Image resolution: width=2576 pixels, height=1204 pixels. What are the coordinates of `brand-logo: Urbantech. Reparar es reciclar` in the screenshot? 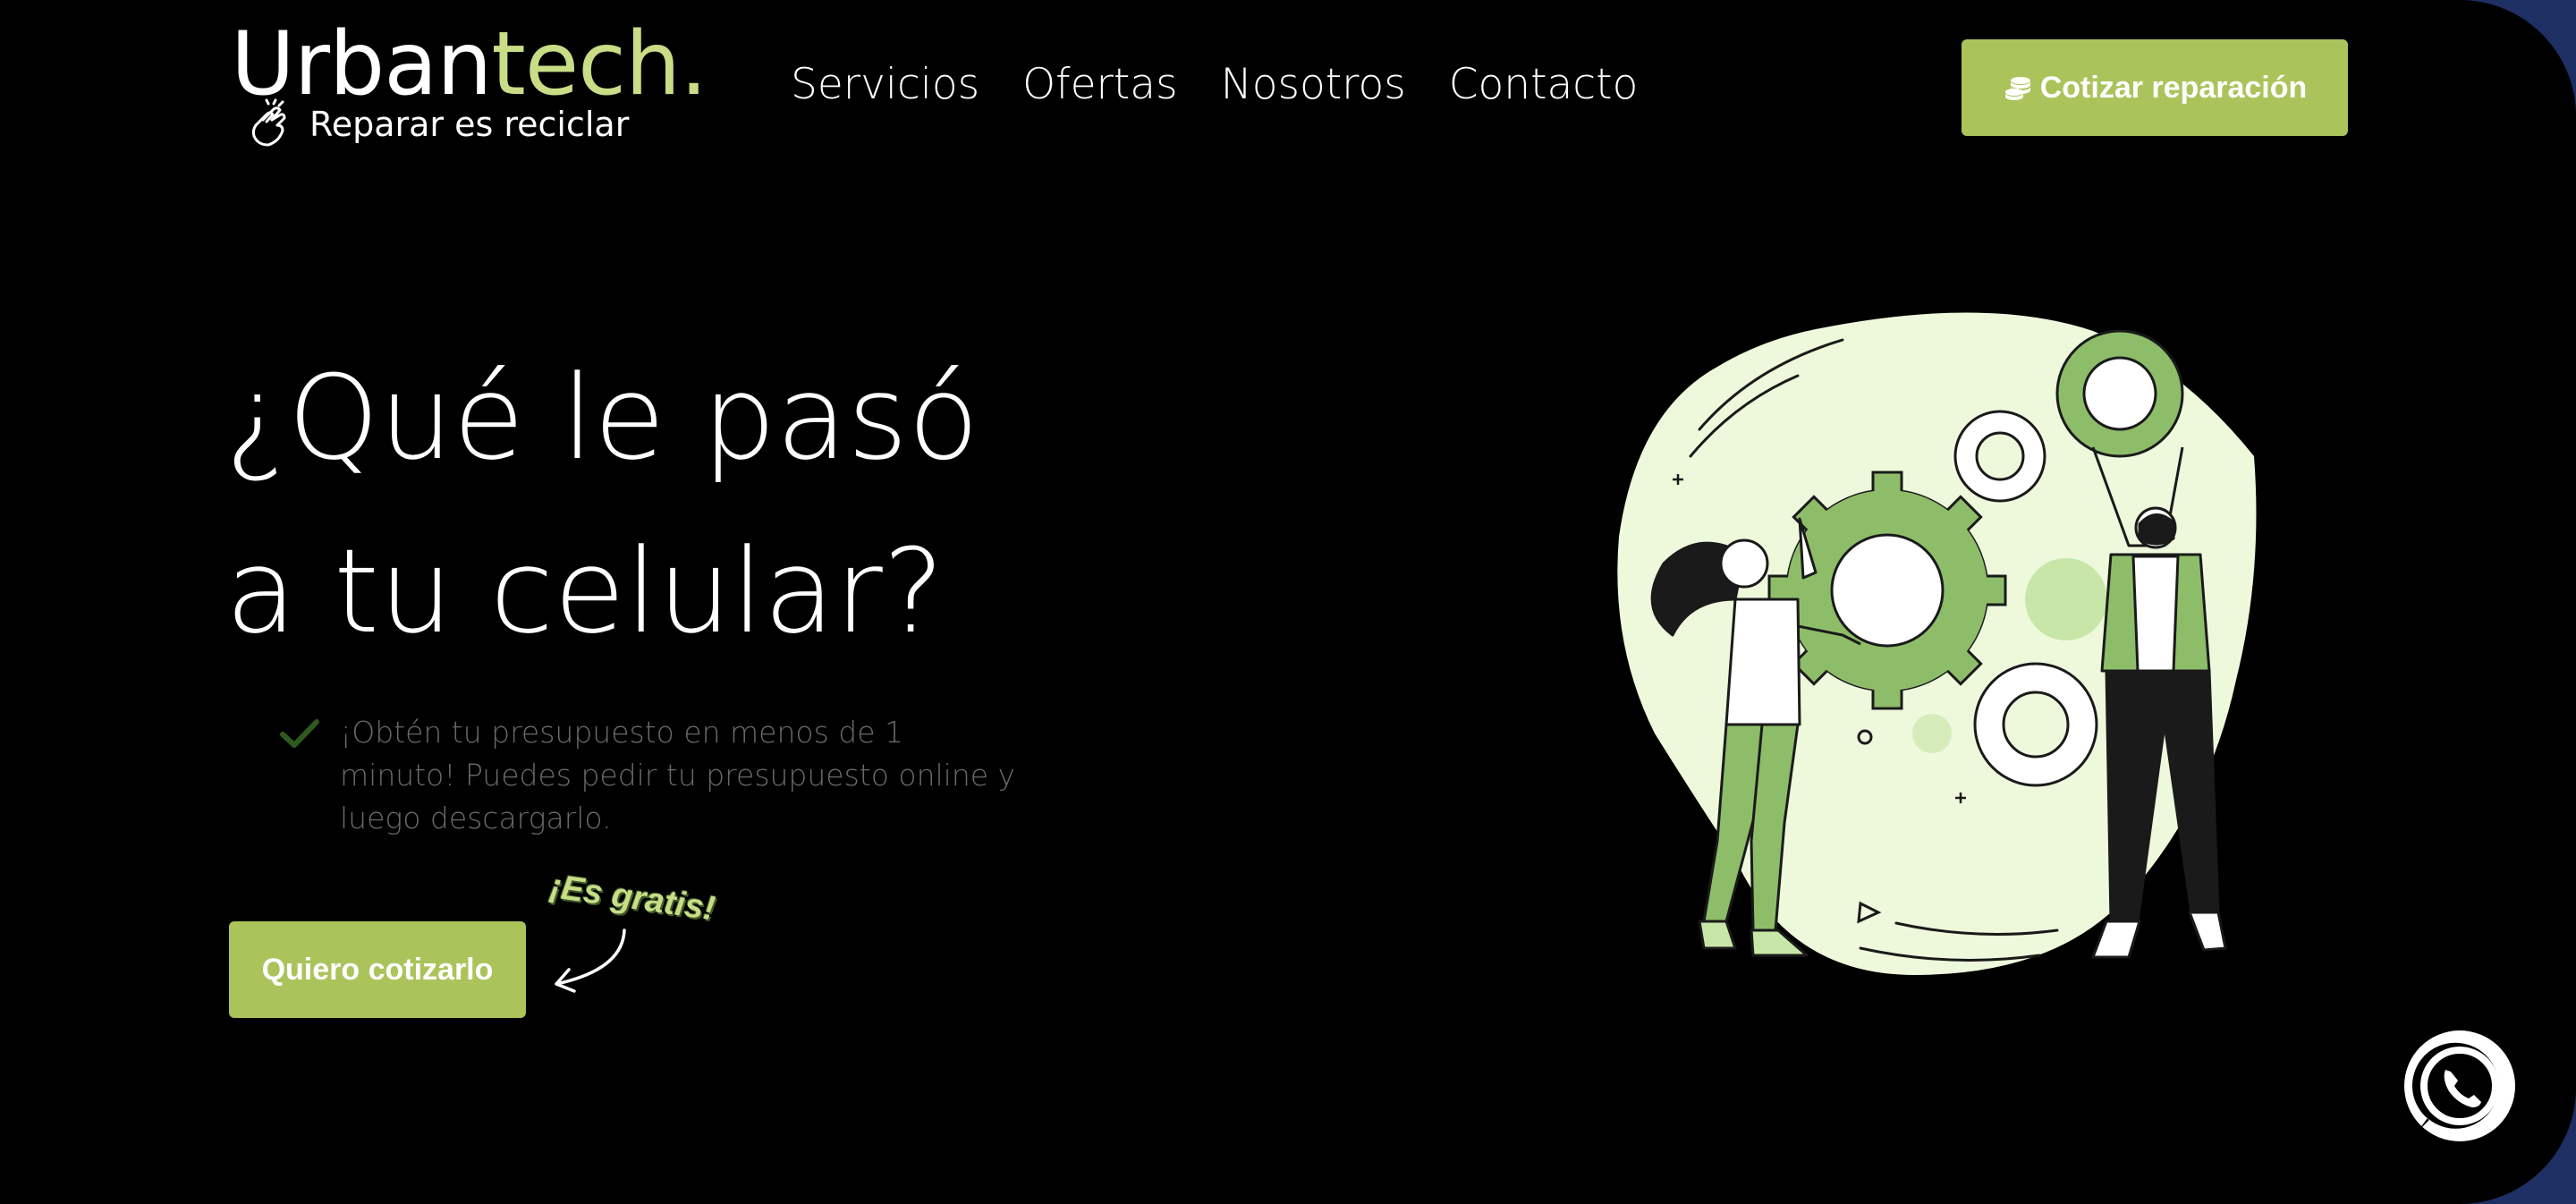 It's located at (469, 87).